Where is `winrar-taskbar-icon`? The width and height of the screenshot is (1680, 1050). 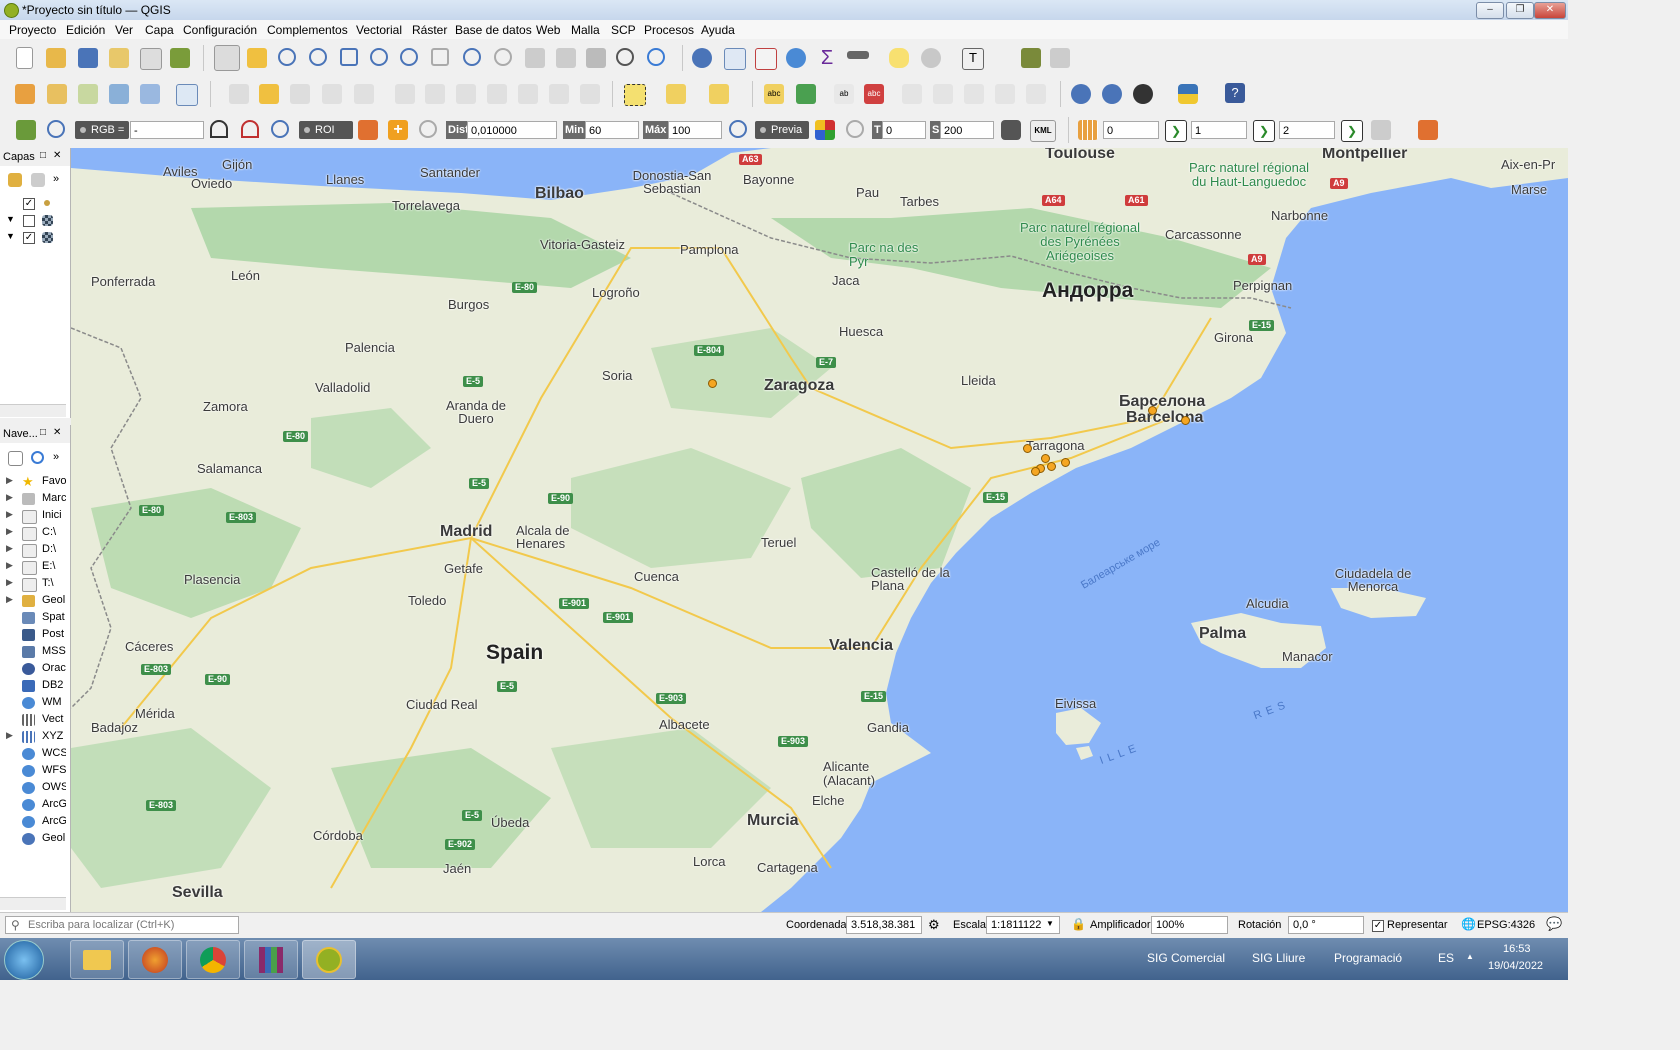 winrar-taskbar-icon is located at coordinates (271, 959).